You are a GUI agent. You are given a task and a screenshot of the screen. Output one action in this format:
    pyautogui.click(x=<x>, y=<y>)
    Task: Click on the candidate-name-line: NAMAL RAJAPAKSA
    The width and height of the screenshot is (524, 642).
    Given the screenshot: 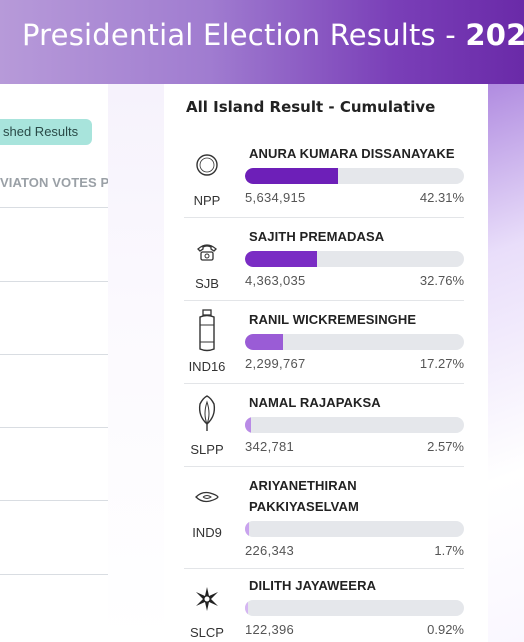 What is the action you would take?
    pyautogui.click(x=315, y=402)
    